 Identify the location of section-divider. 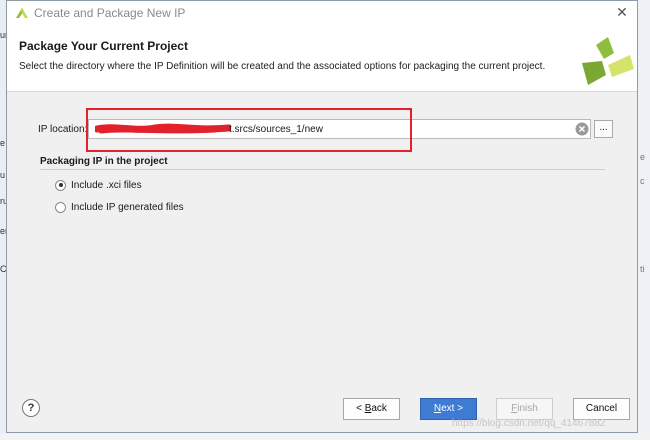
(322, 169).